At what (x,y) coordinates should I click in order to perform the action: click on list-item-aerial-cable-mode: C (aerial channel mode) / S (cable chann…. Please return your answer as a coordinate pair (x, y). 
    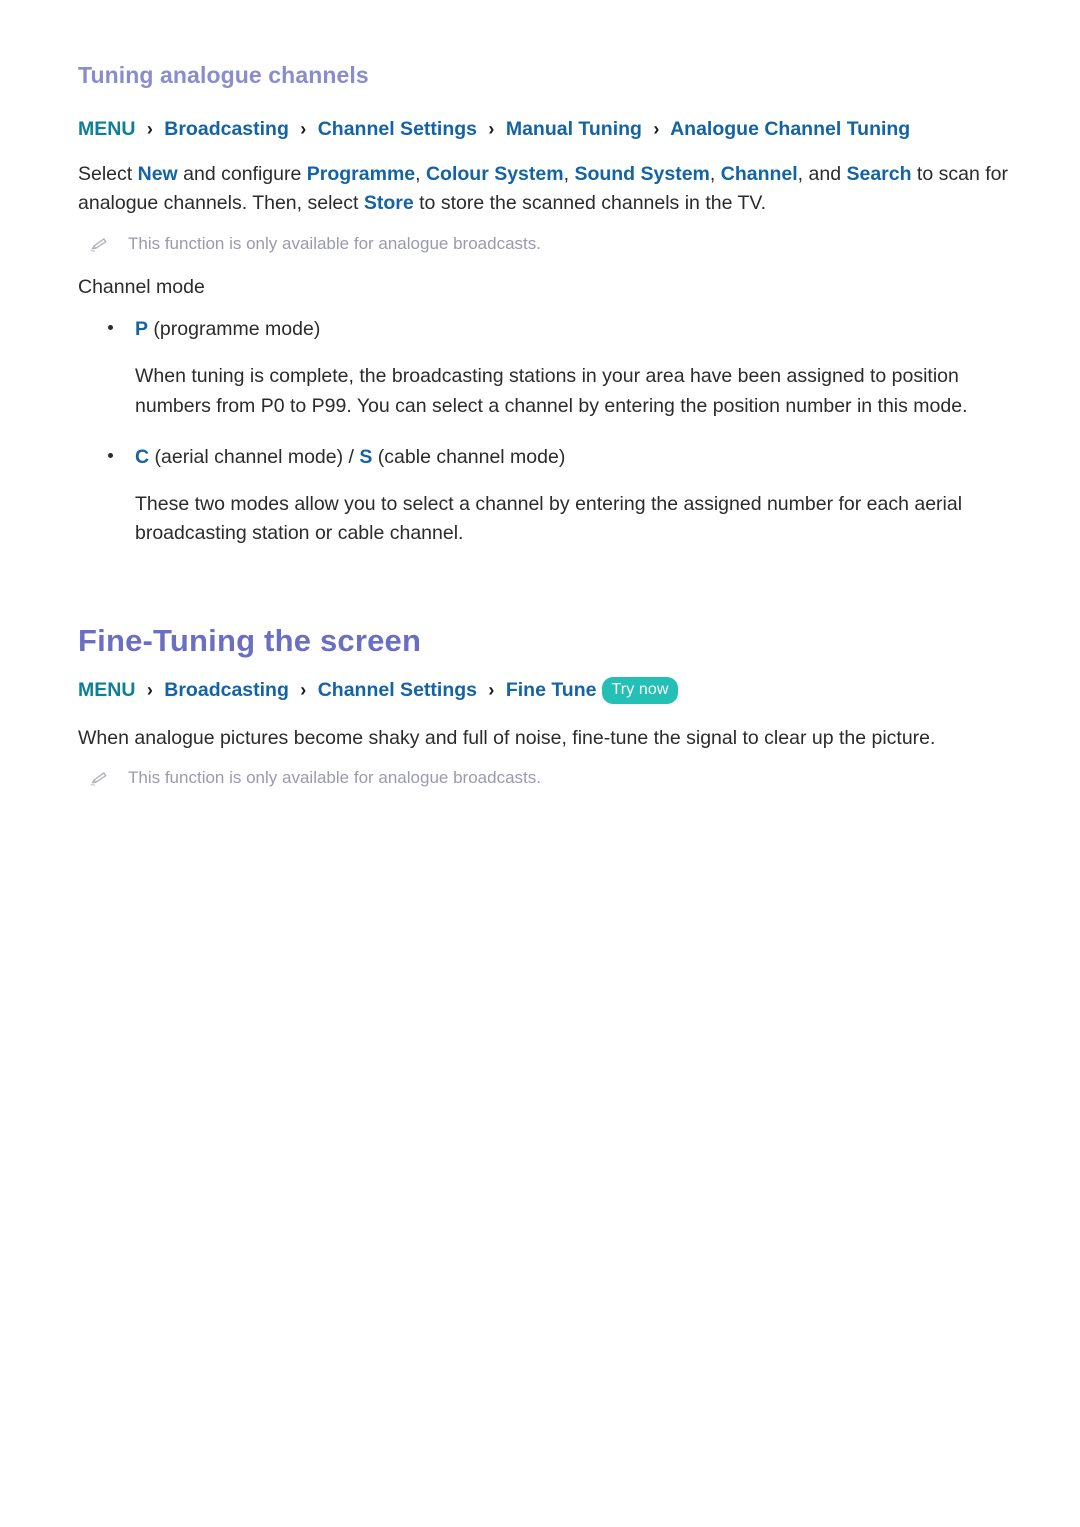
    Looking at the image, I should click on (543, 457).